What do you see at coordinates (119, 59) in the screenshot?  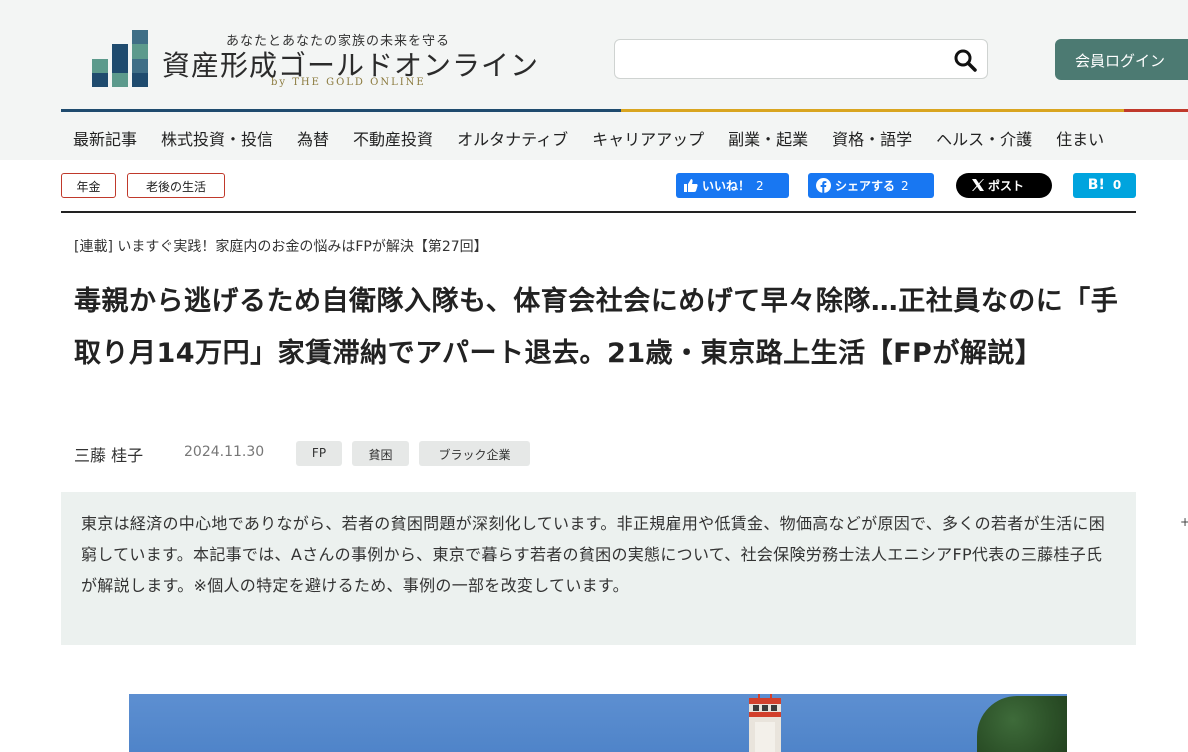 I see `logo-mark-icon` at bounding box center [119, 59].